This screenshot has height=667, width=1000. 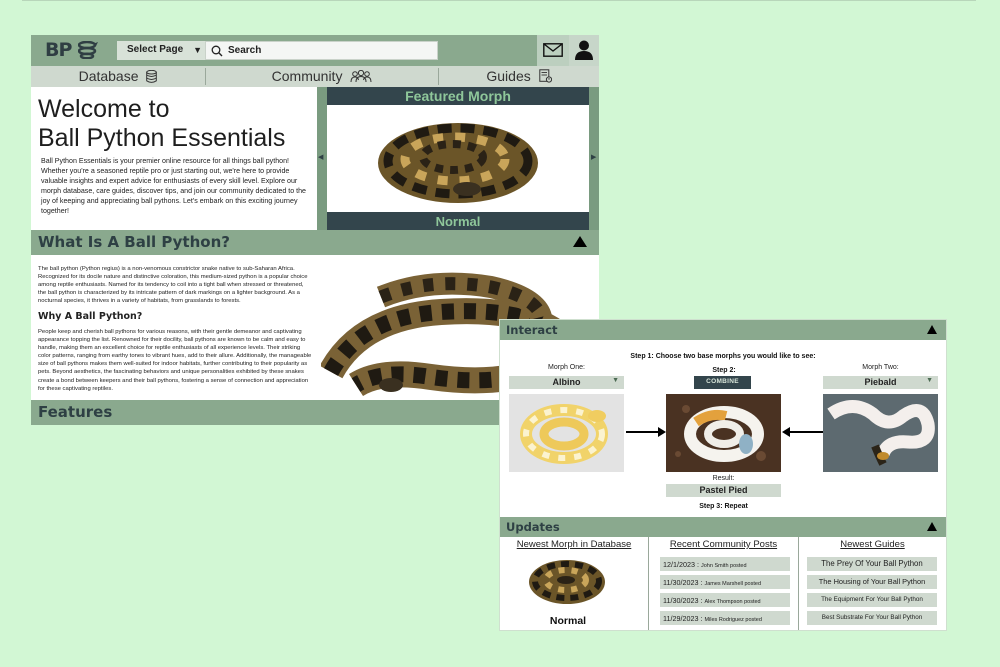 What do you see at coordinates (533, 527) in the screenshot?
I see `updates-heading: Updates` at bounding box center [533, 527].